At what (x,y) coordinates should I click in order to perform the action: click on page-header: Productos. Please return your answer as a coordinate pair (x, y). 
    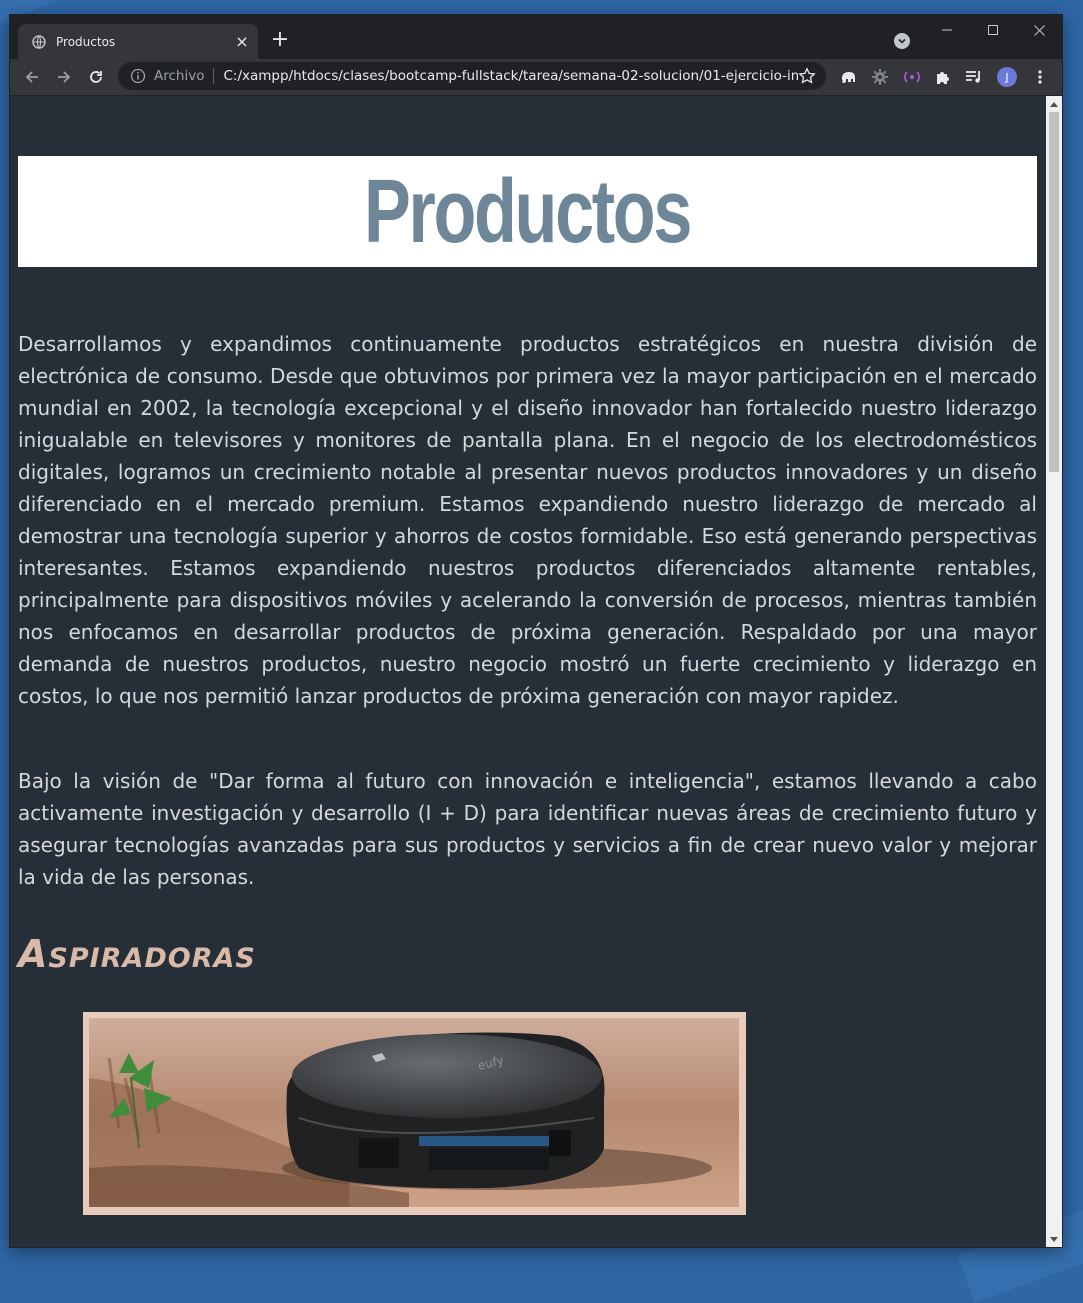
    Looking at the image, I should click on (527, 211).